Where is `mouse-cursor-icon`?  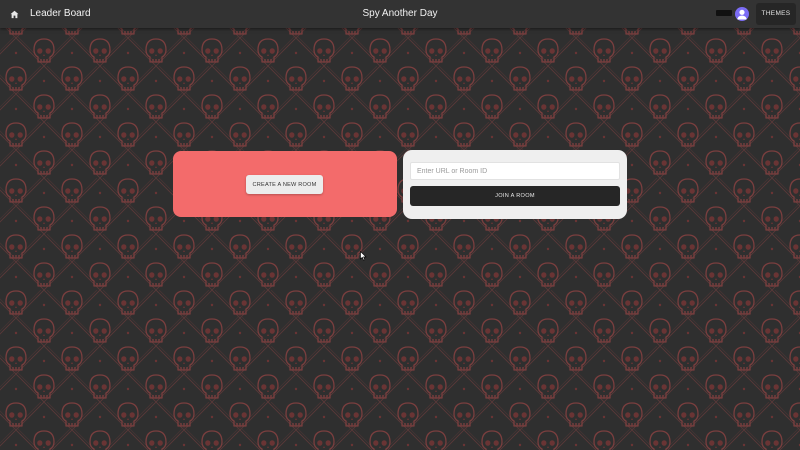
mouse-cursor-icon is located at coordinates (363, 256).